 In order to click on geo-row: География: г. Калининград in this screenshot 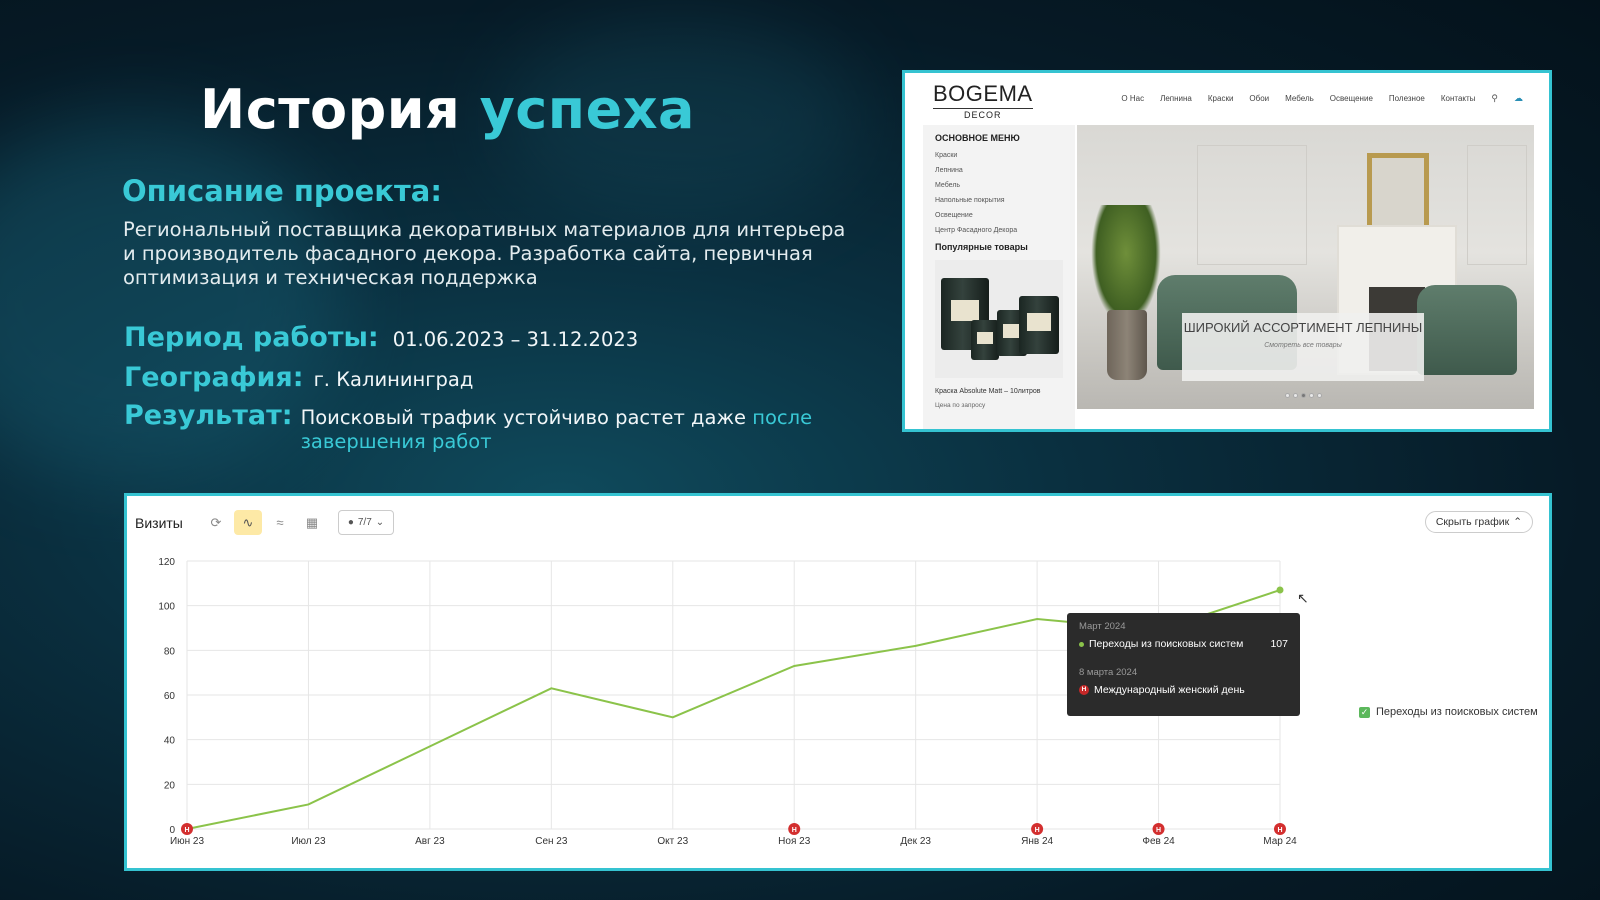, I will do `click(298, 377)`.